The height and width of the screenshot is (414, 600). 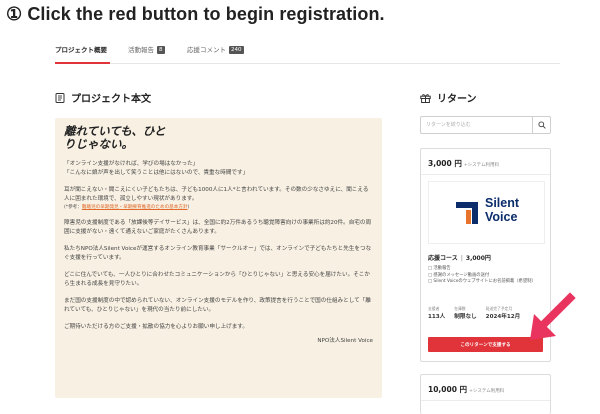 What do you see at coordinates (141, 50) in the screenshot?
I see `tab-label: 活動報告` at bounding box center [141, 50].